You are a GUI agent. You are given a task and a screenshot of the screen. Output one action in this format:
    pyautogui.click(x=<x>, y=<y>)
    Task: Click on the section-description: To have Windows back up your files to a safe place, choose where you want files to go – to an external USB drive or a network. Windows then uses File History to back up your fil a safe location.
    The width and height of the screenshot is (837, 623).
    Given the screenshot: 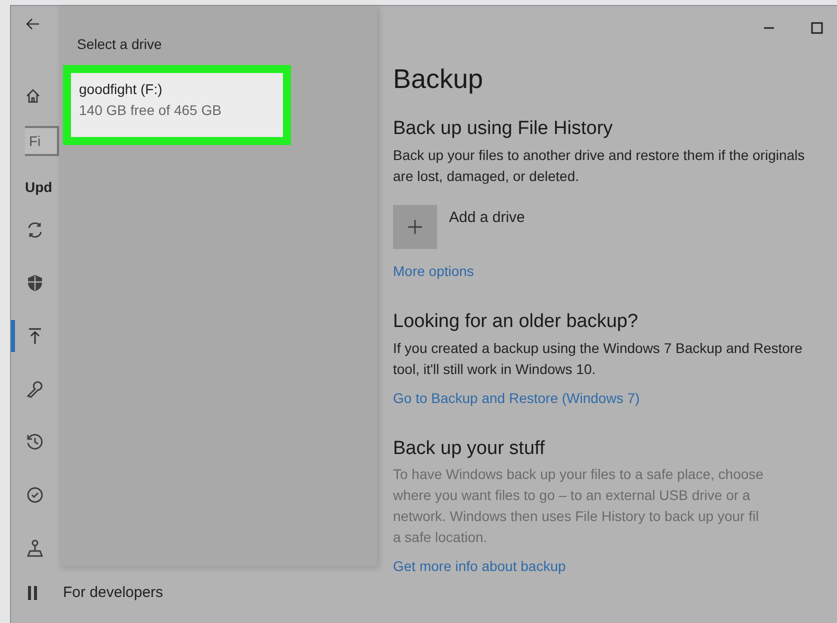 What is the action you would take?
    pyautogui.click(x=578, y=506)
    